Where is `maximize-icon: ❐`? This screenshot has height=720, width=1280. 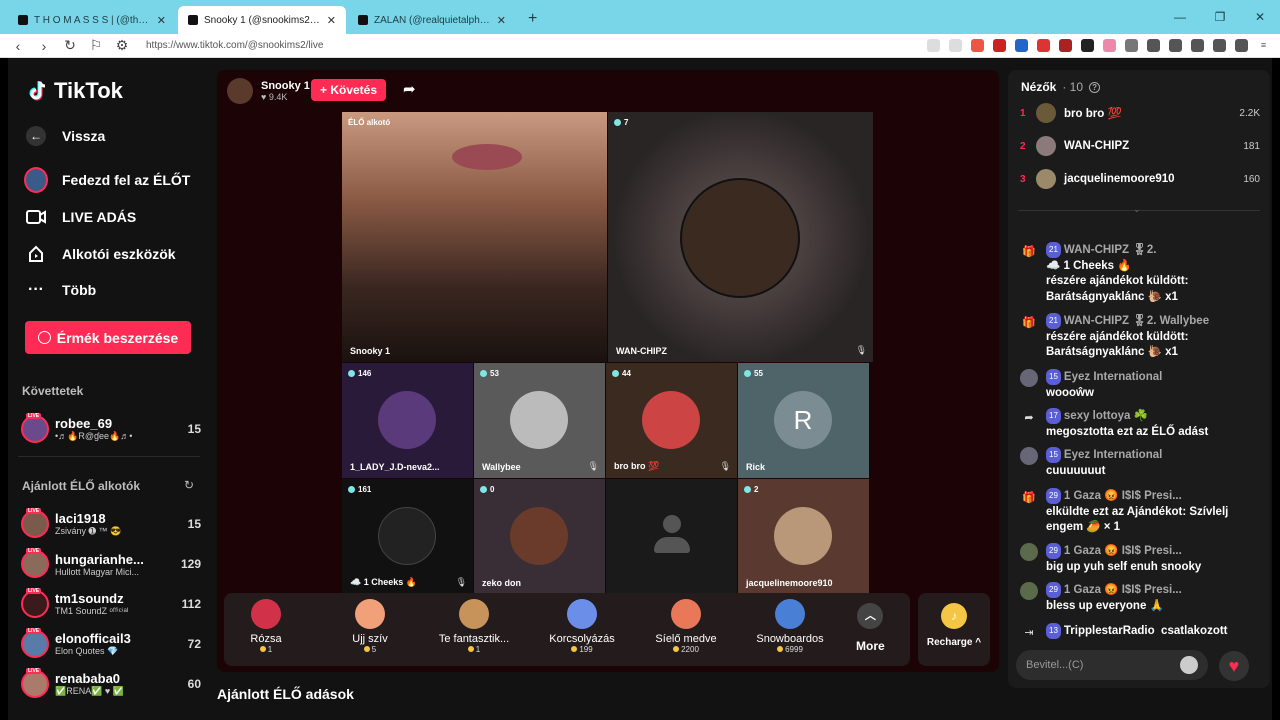
maximize-icon: ❐ is located at coordinates (1220, 17).